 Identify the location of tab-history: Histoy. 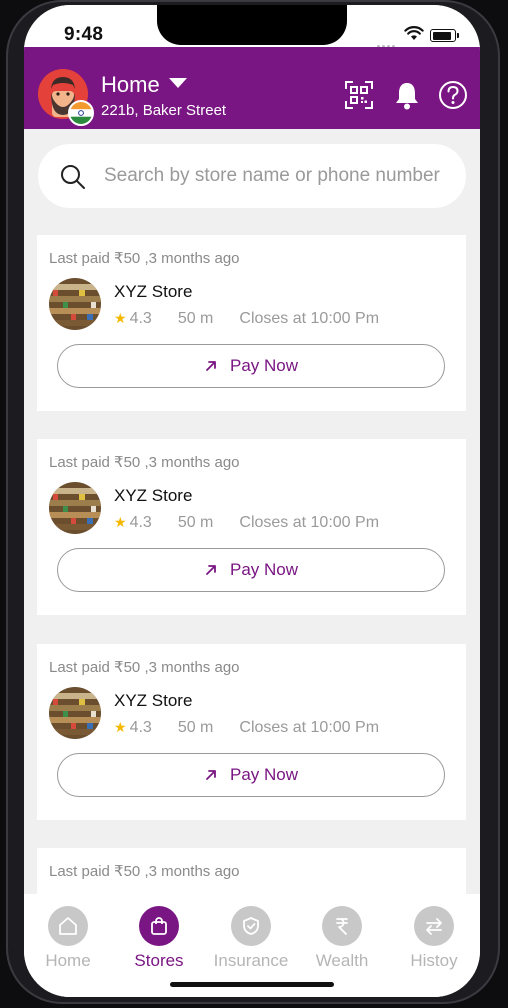
(434, 938).